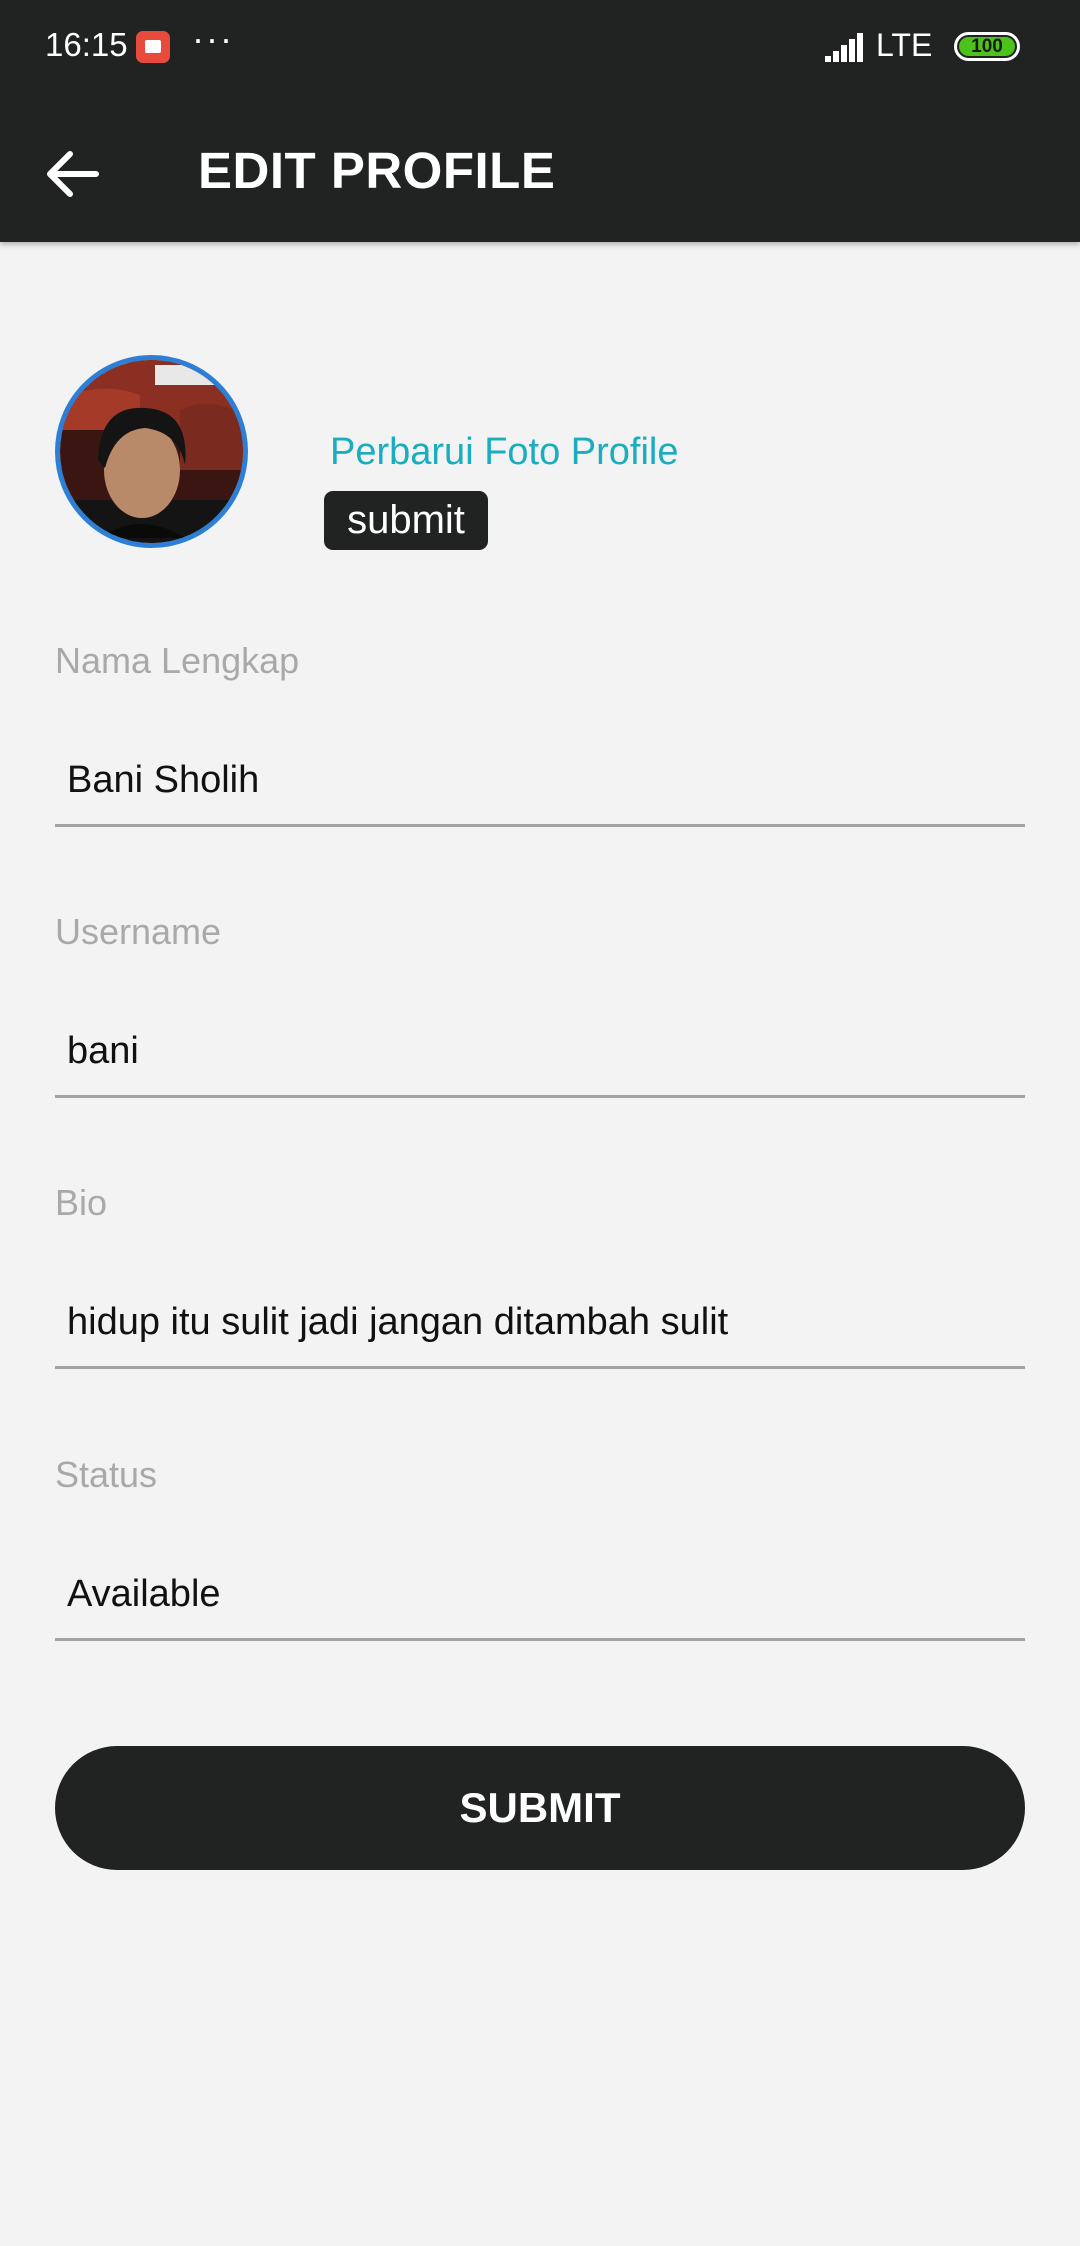 This screenshot has height=2246, width=1080. What do you see at coordinates (540, 47) in the screenshot?
I see `status-bar: 16:15 ··· LTE 100` at bounding box center [540, 47].